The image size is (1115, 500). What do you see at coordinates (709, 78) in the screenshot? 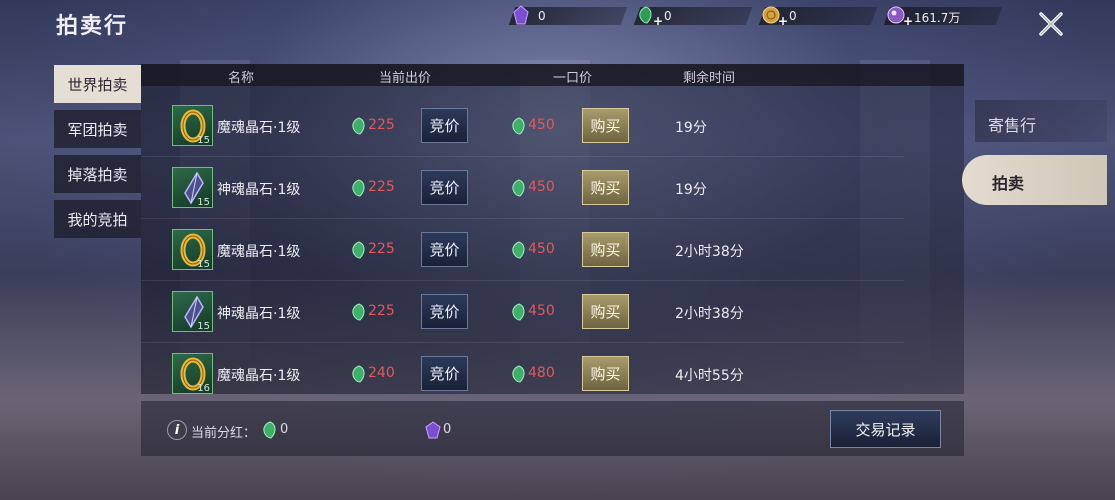
I see `column-header-remaining: 剩余时间` at bounding box center [709, 78].